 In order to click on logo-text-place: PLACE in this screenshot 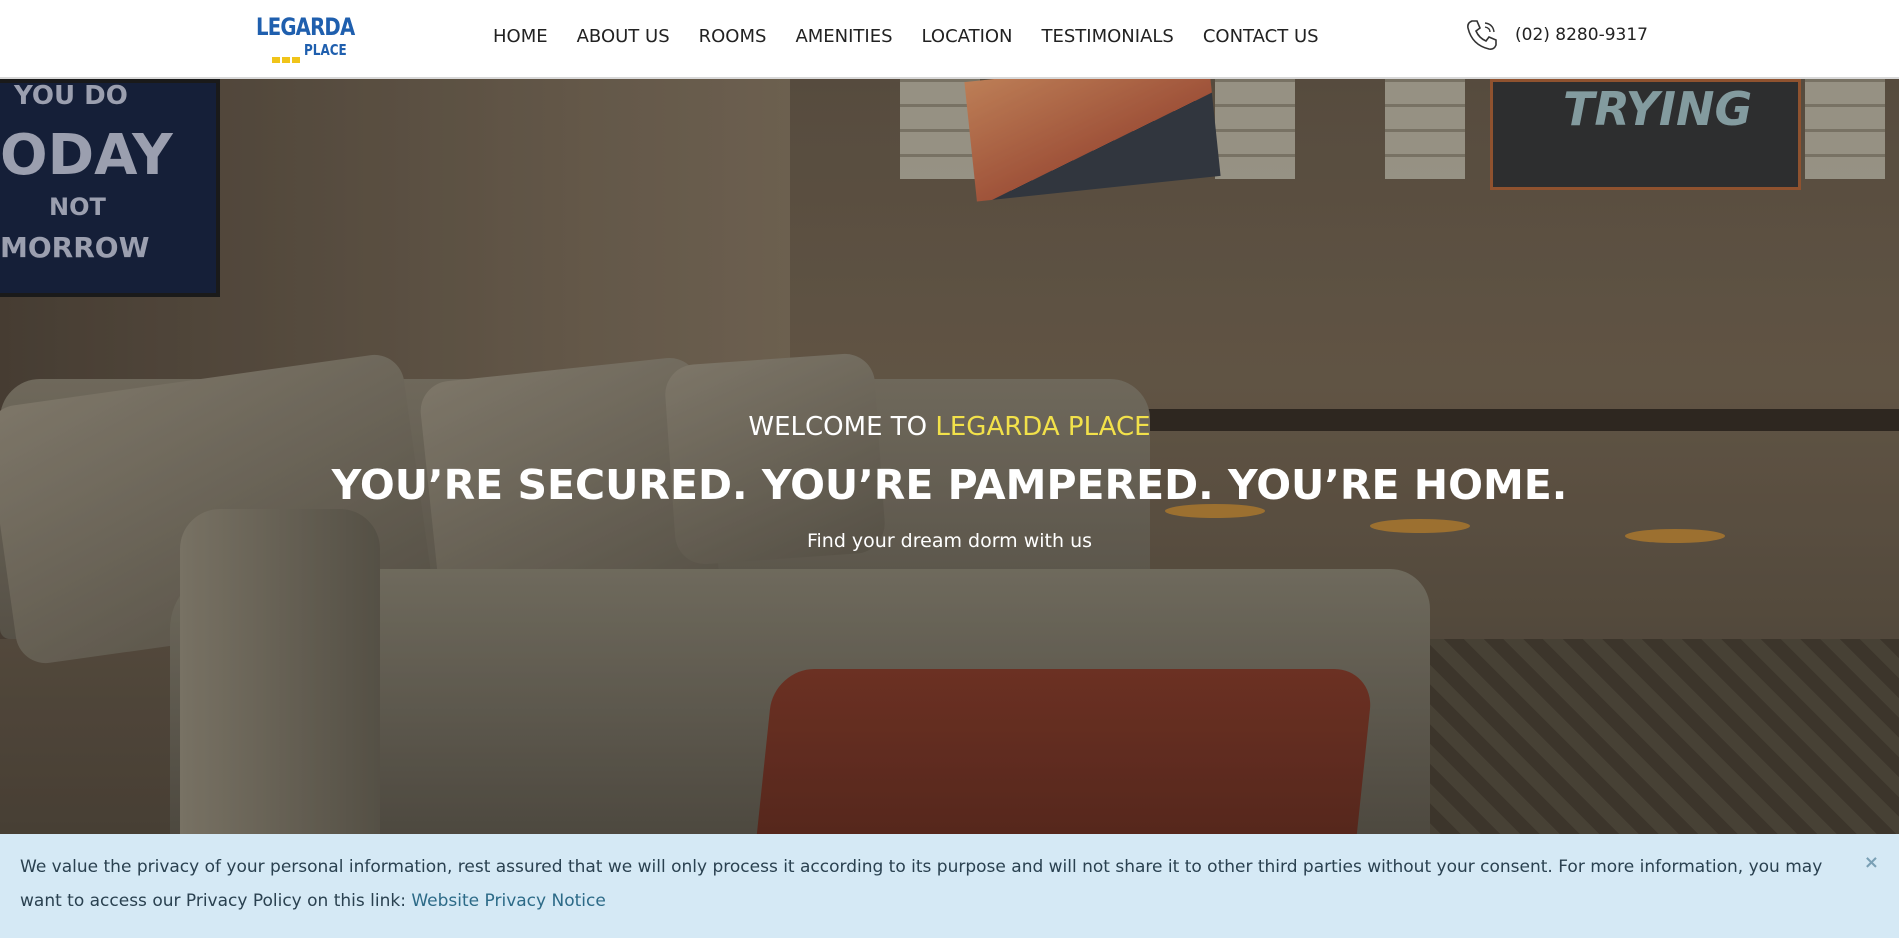, I will do `click(325, 50)`.